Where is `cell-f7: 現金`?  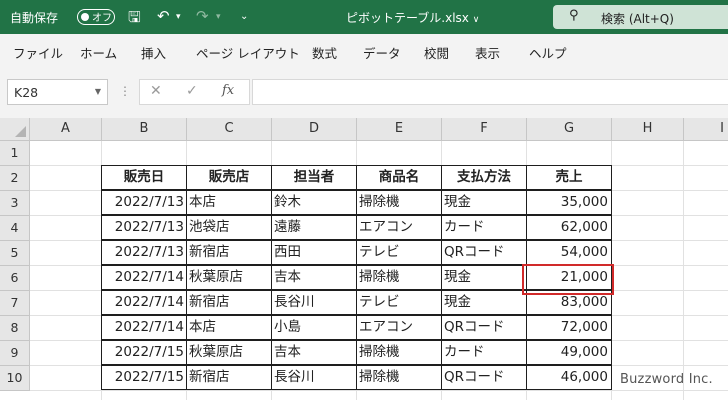
cell-f7: 現金 is located at coordinates (484, 302).